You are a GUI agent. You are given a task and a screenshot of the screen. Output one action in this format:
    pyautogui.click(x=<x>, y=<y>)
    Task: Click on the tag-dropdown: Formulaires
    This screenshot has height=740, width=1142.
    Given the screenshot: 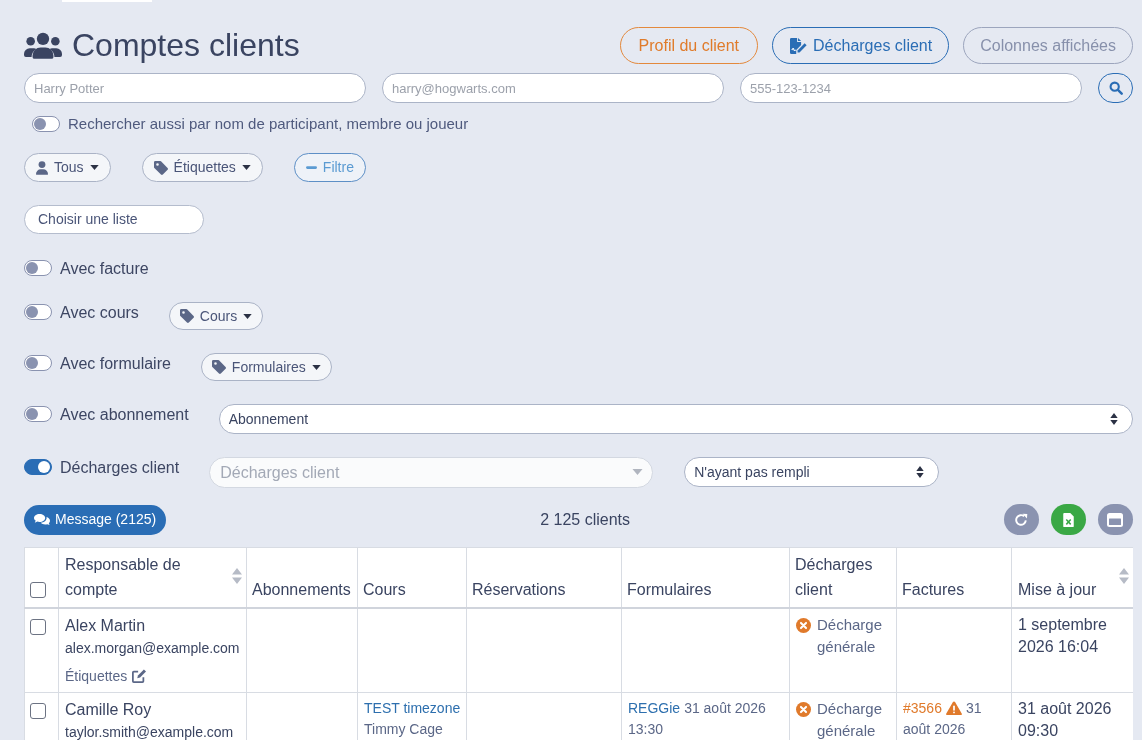 What is the action you would take?
    pyautogui.click(x=266, y=367)
    